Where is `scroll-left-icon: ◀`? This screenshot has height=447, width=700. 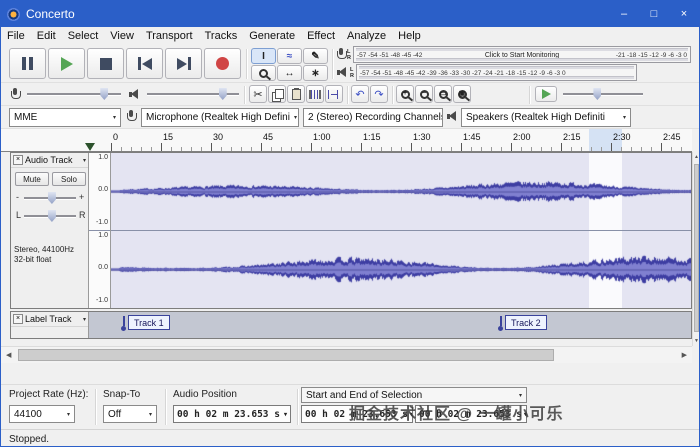 scroll-left-icon: ◀ is located at coordinates (8, 355).